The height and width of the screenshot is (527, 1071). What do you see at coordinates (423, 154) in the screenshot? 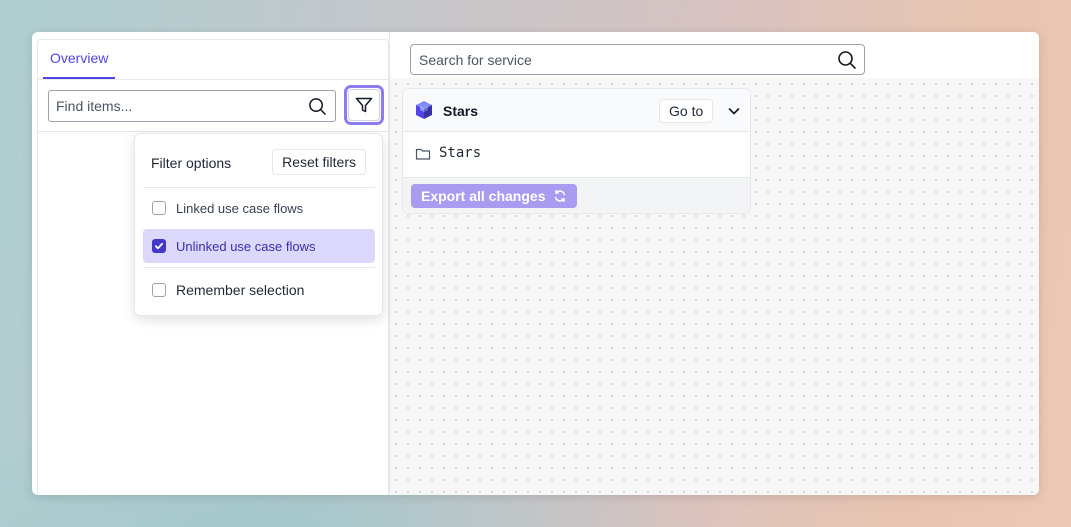
I see `folder-icon` at bounding box center [423, 154].